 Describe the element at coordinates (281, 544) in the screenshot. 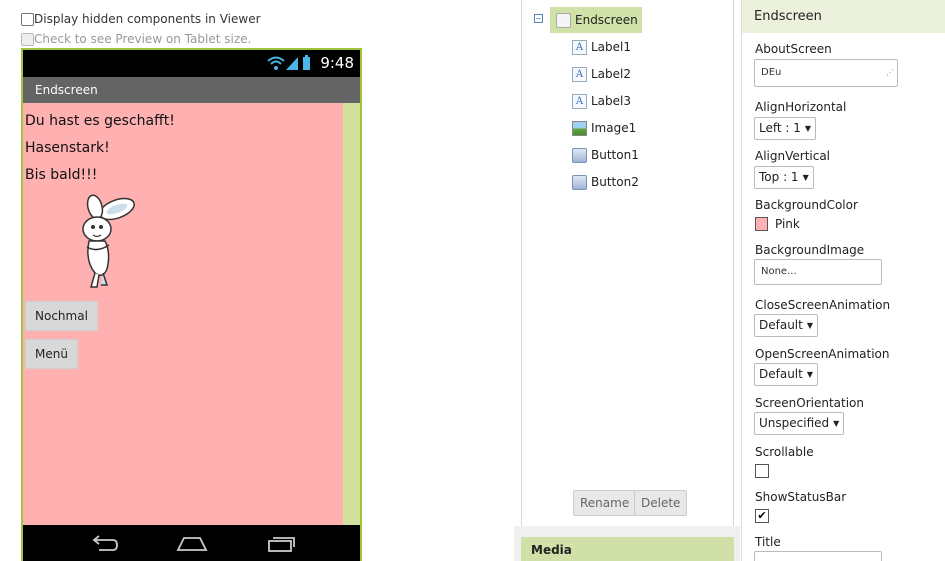

I see `recents-icon` at that location.